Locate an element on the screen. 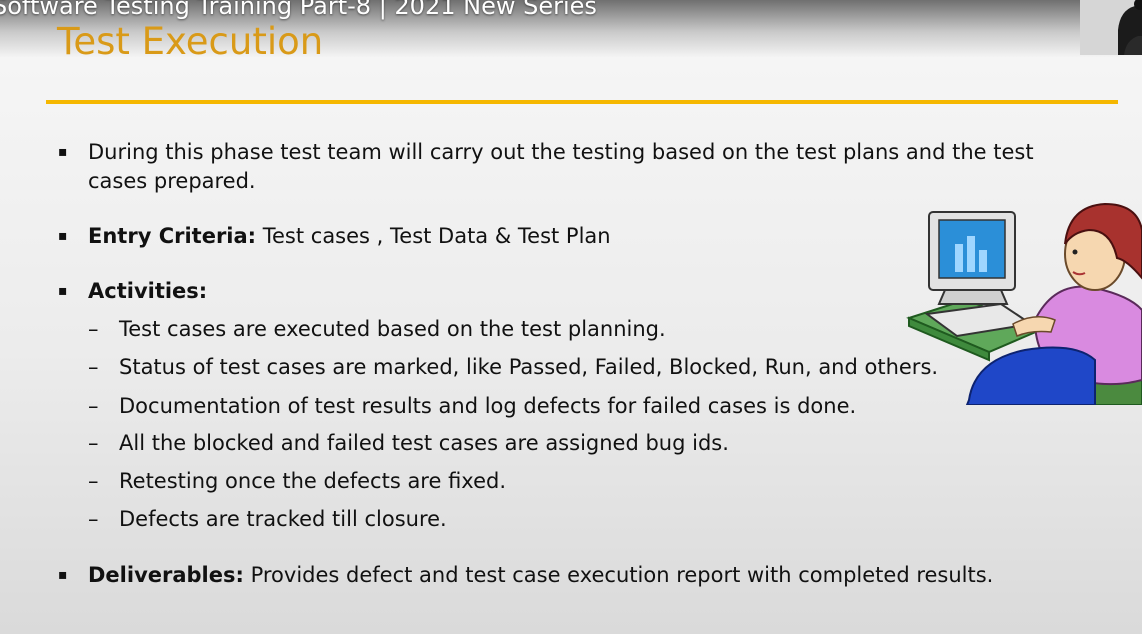 This screenshot has width=1142, height=634. activities-label: Activities: is located at coordinates (148, 291).